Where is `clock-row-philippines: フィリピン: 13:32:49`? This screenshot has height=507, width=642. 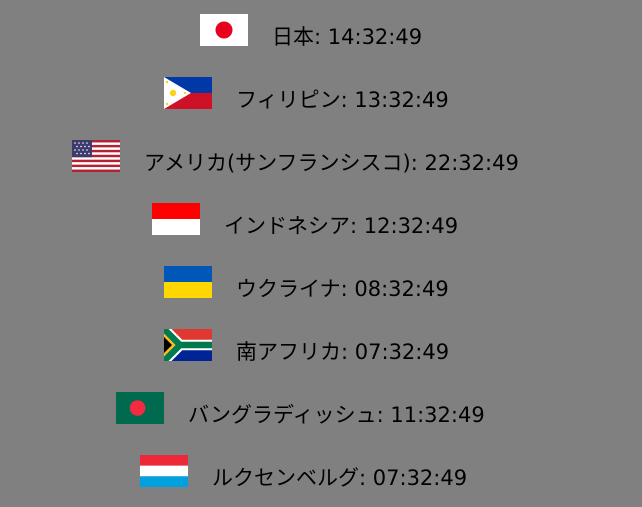
clock-row-philippines: フィリピン: 13:32:49 is located at coordinates (321, 99).